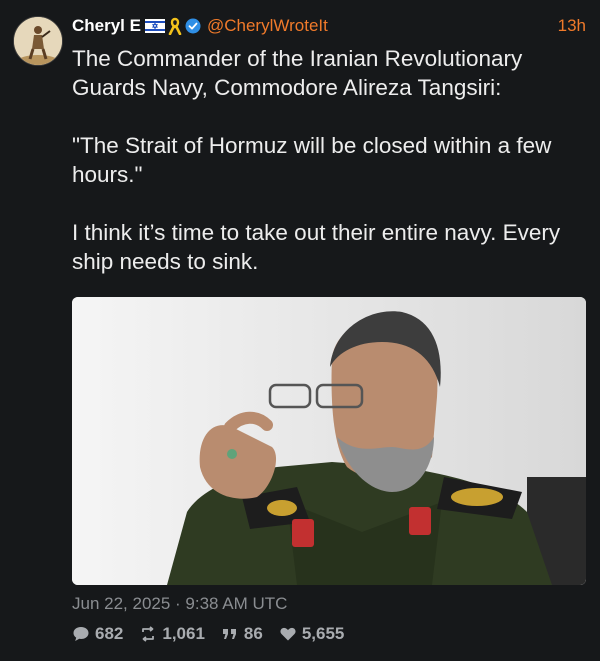 The image size is (600, 661). Describe the element at coordinates (572, 26) in the screenshot. I see `post-time: 13h` at that location.